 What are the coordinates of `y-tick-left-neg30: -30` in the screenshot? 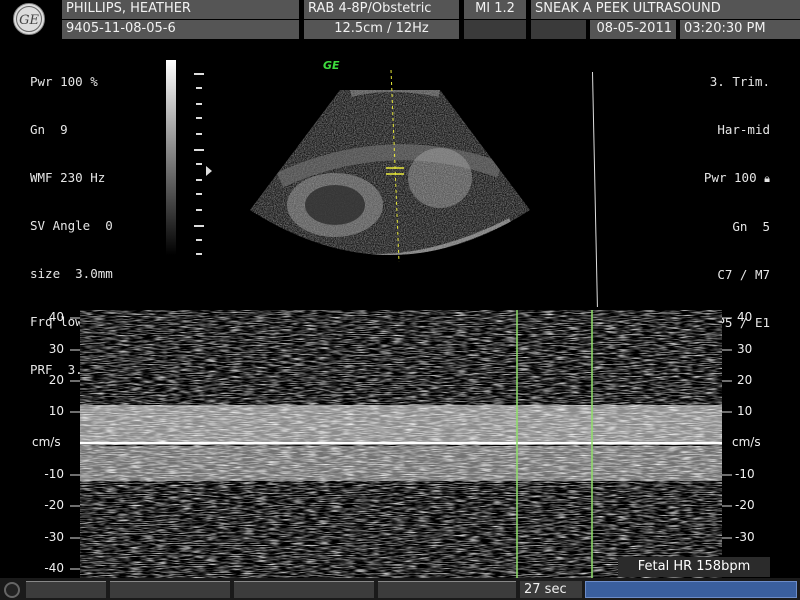 It's located at (54, 537).